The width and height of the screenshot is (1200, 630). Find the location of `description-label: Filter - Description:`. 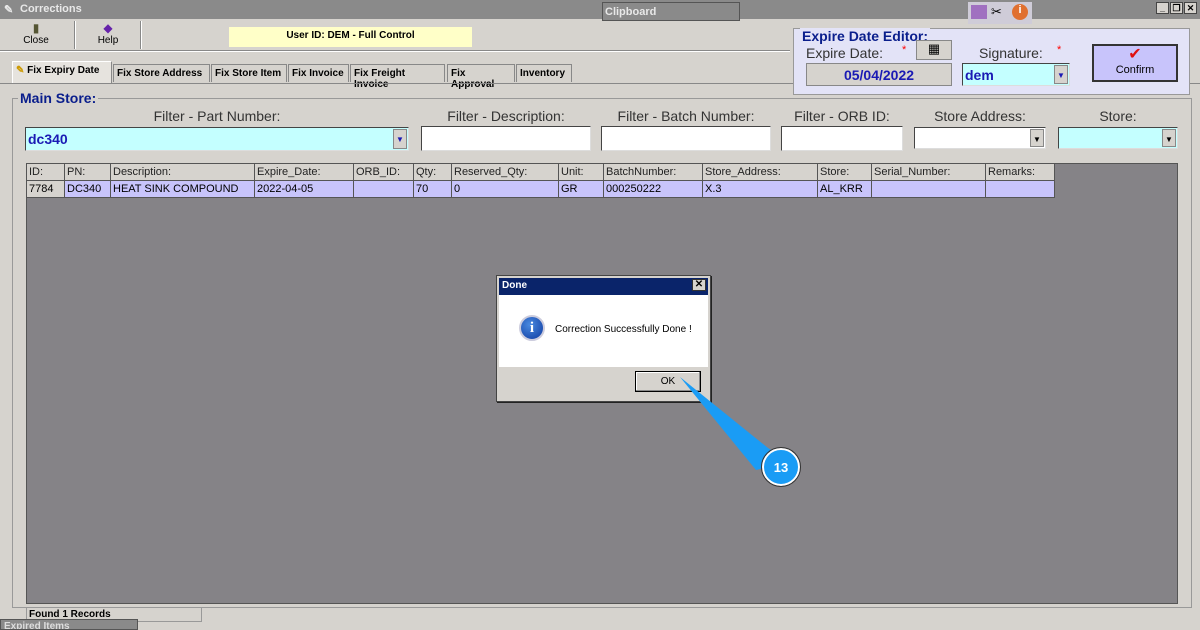

description-label: Filter - Description: is located at coordinates (506, 116).